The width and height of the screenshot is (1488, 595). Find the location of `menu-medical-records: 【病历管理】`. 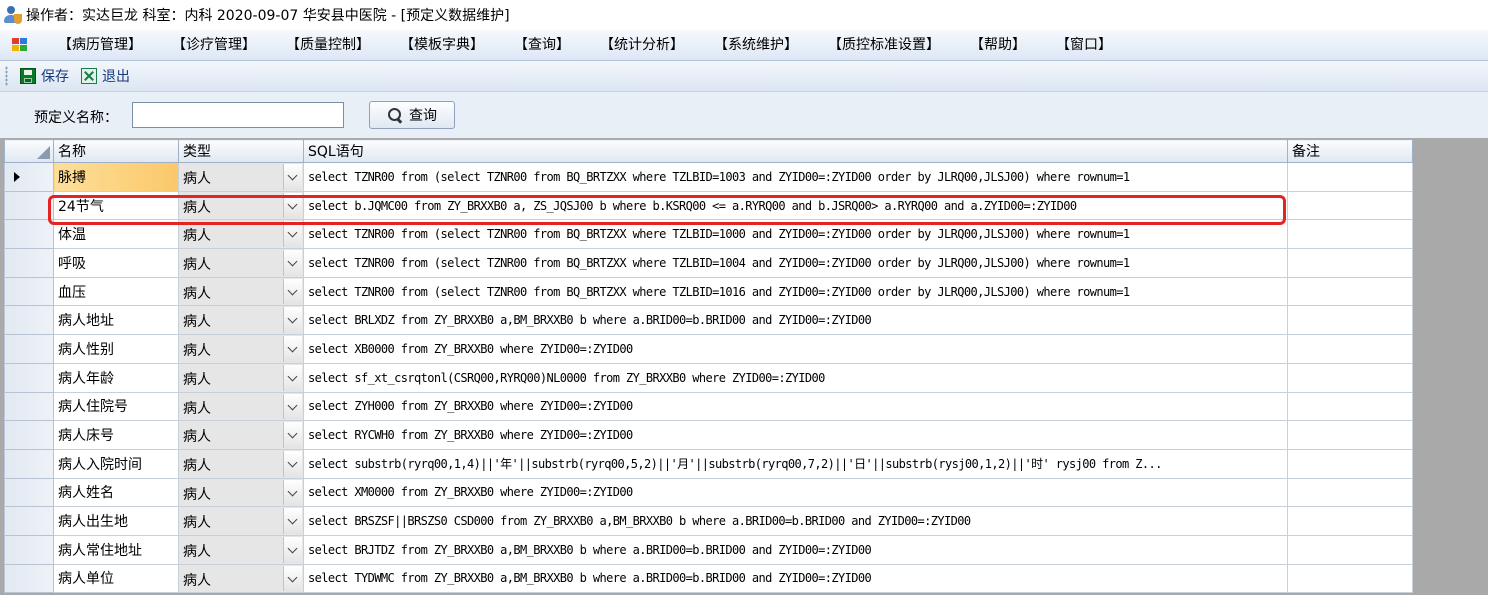

menu-medical-records: 【病历管理】 is located at coordinates (100, 45).